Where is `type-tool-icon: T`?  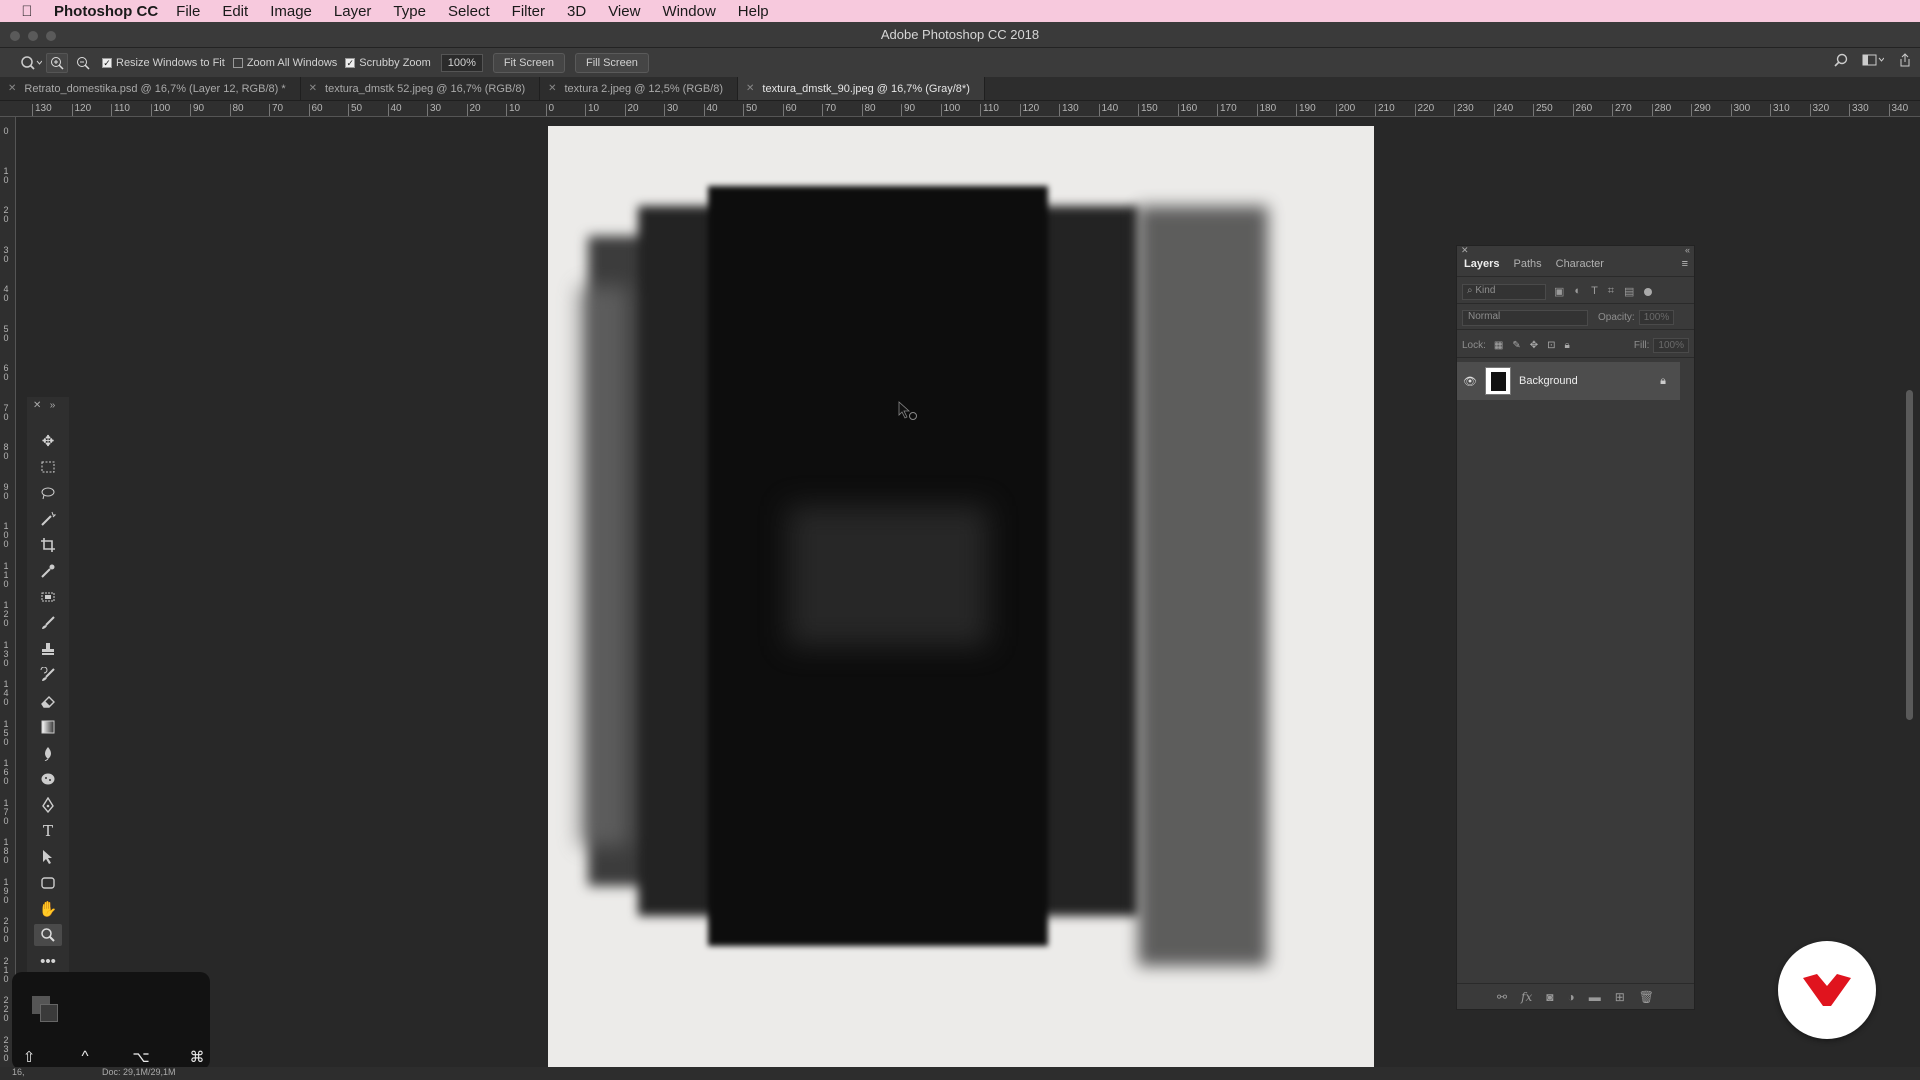
type-tool-icon: T is located at coordinates (48, 831).